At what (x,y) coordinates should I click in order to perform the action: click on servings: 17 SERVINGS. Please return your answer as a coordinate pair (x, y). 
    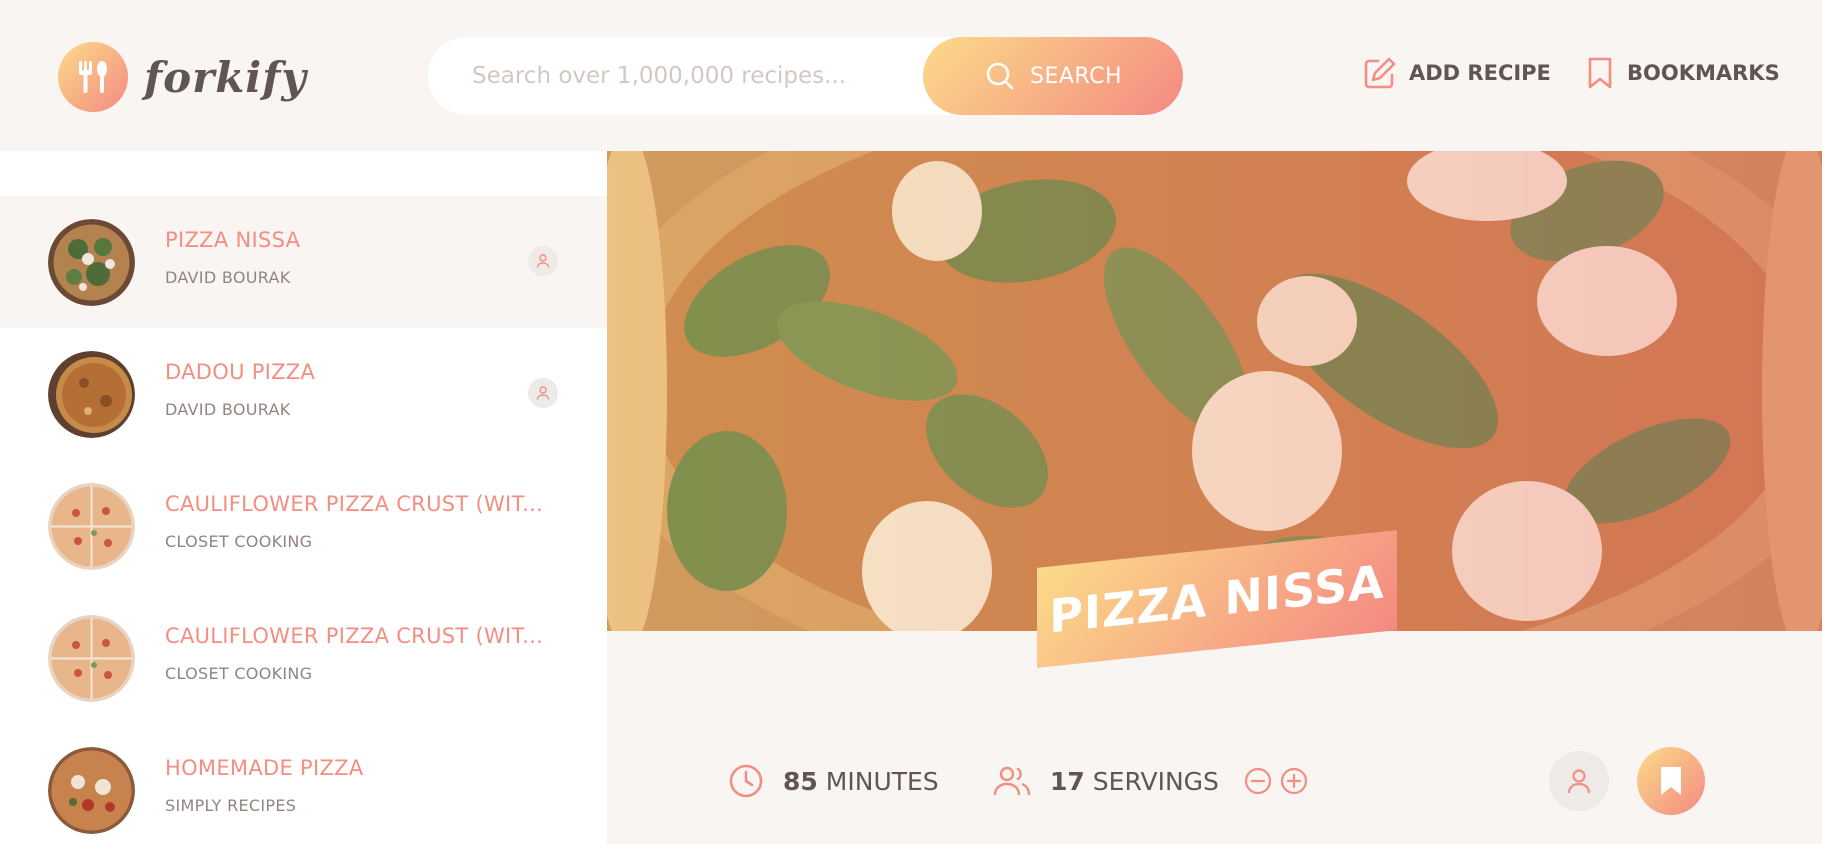
    Looking at the image, I should click on (1150, 781).